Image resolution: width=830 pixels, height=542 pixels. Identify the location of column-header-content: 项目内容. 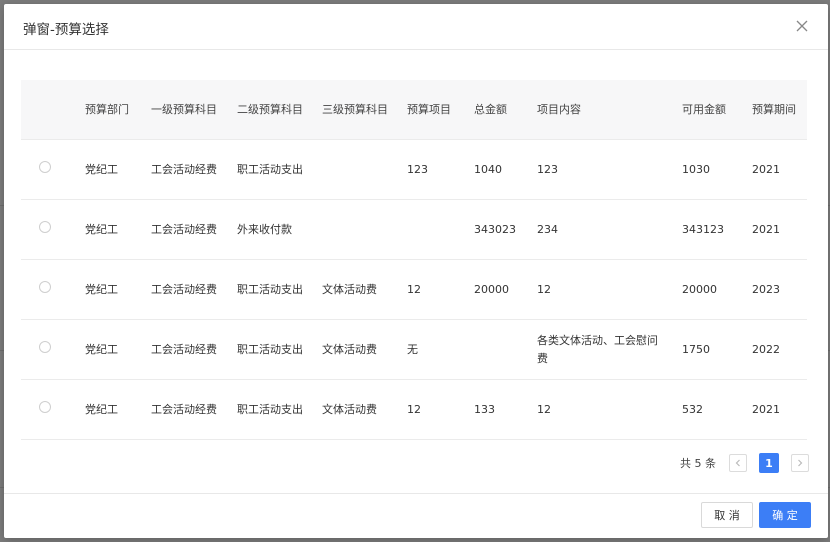
(601, 110).